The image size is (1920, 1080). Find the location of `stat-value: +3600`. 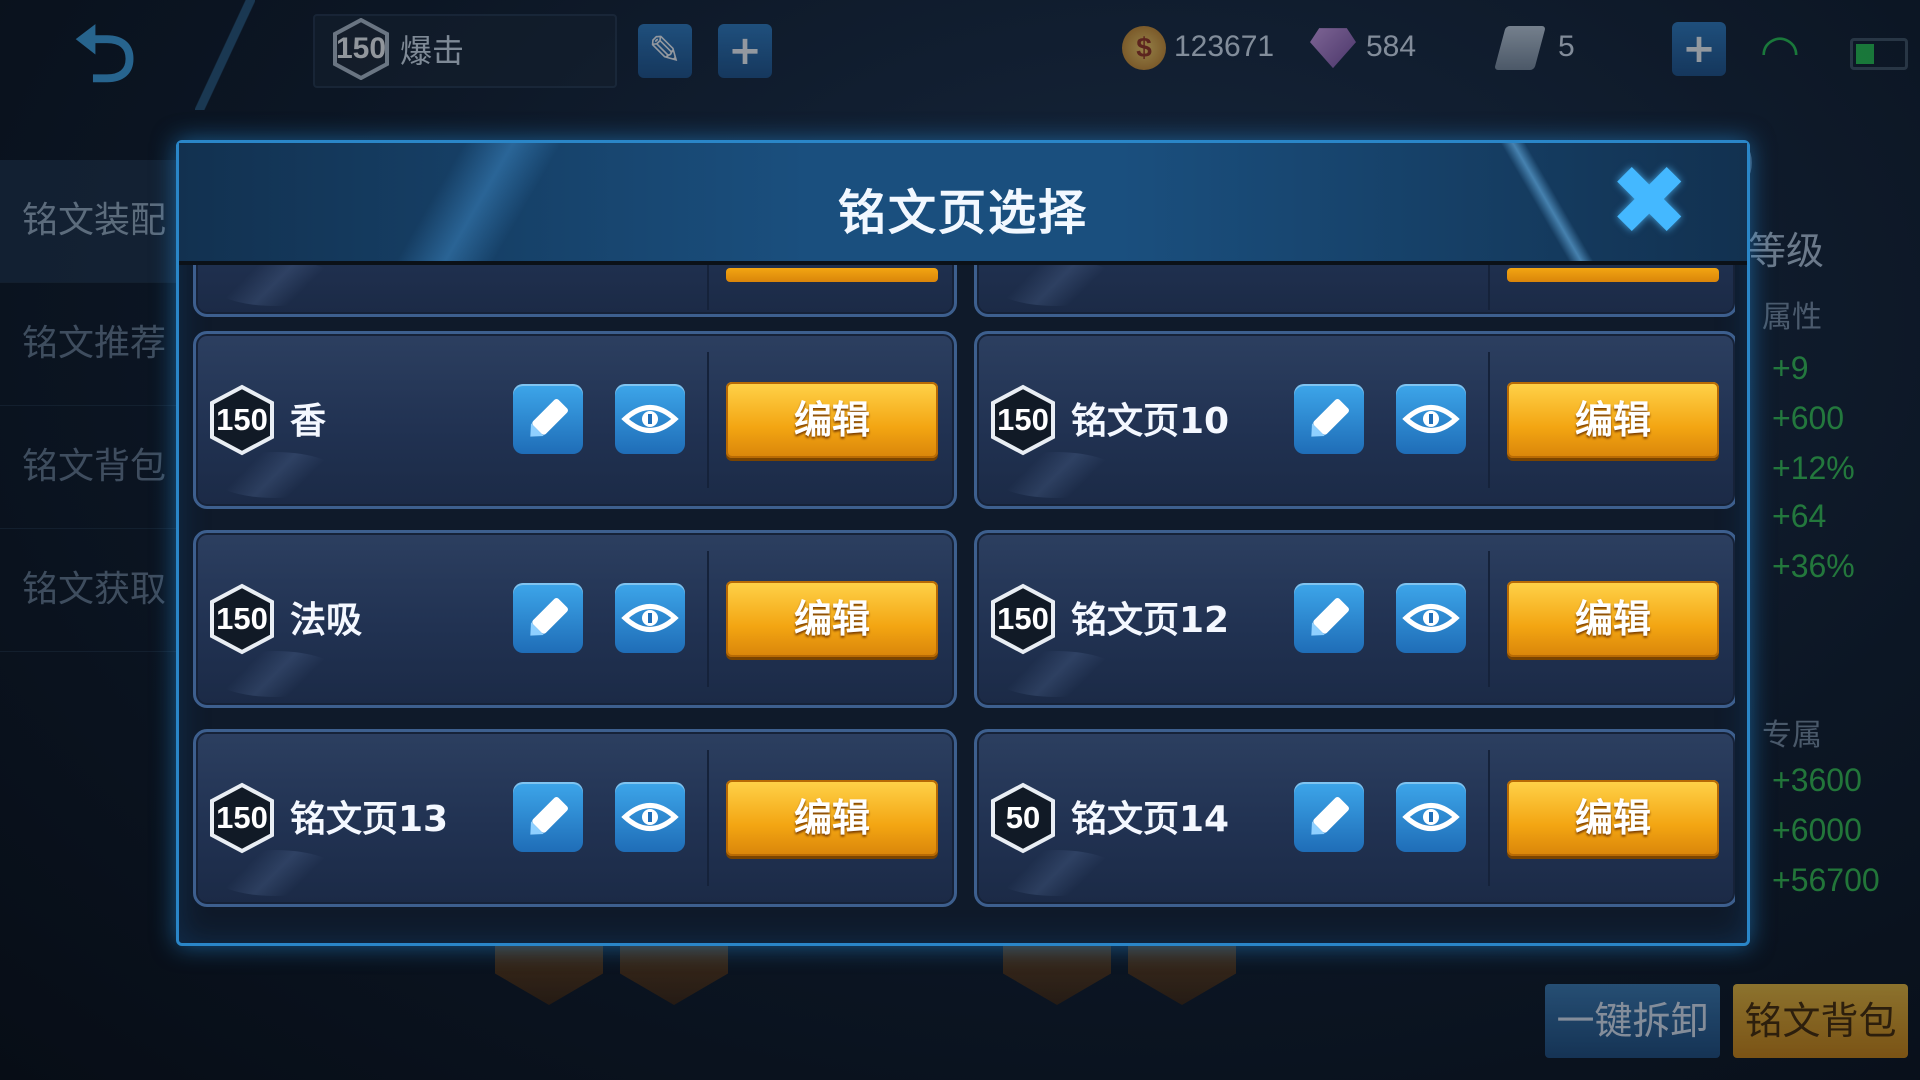

stat-value: +3600 is located at coordinates (1817, 780).